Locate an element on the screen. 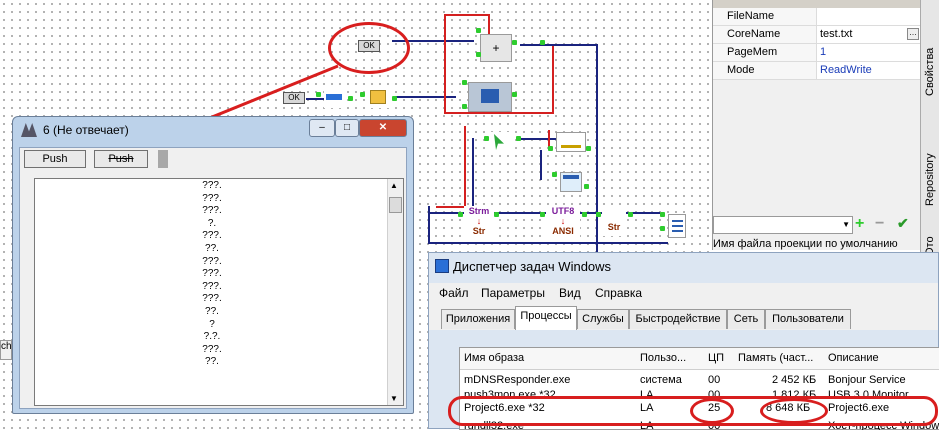  window-title: 6 (Не отвечает) is located at coordinates (86, 130).